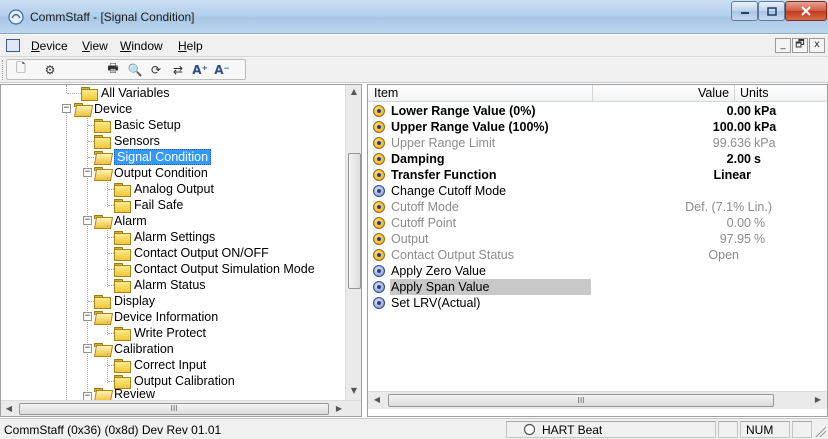 This screenshot has width=828, height=439. Describe the element at coordinates (124, 301) in the screenshot. I see `tree-item-display: Display` at that location.